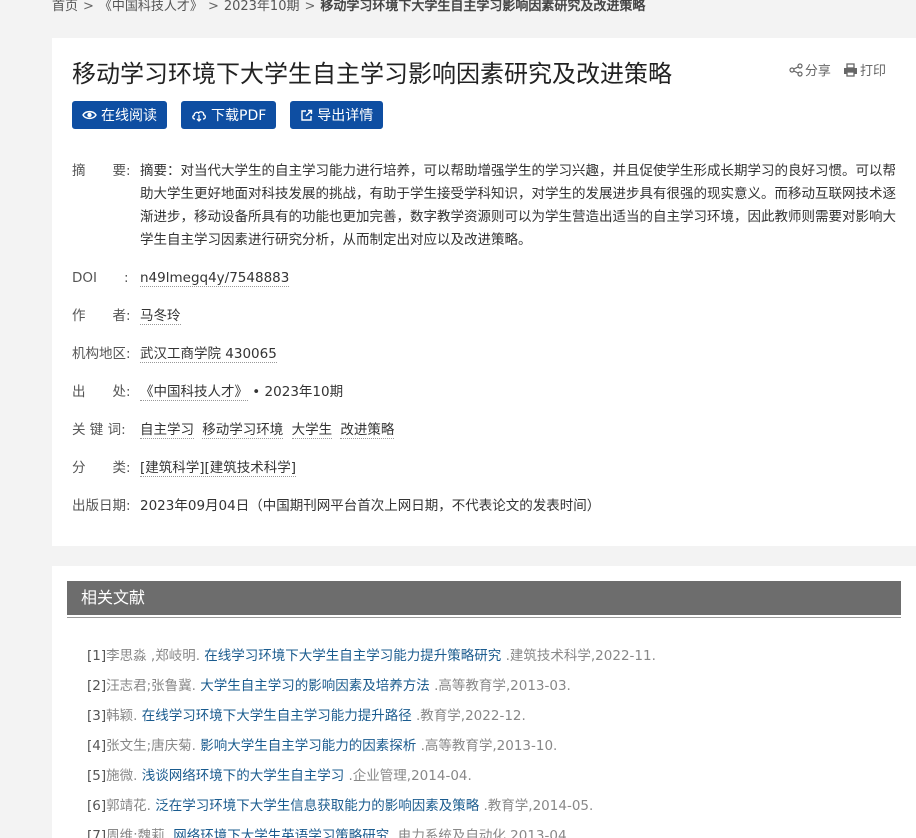 The image size is (916, 838). What do you see at coordinates (101, 171) in the screenshot?
I see `abstract-label: 摘 要:` at bounding box center [101, 171].